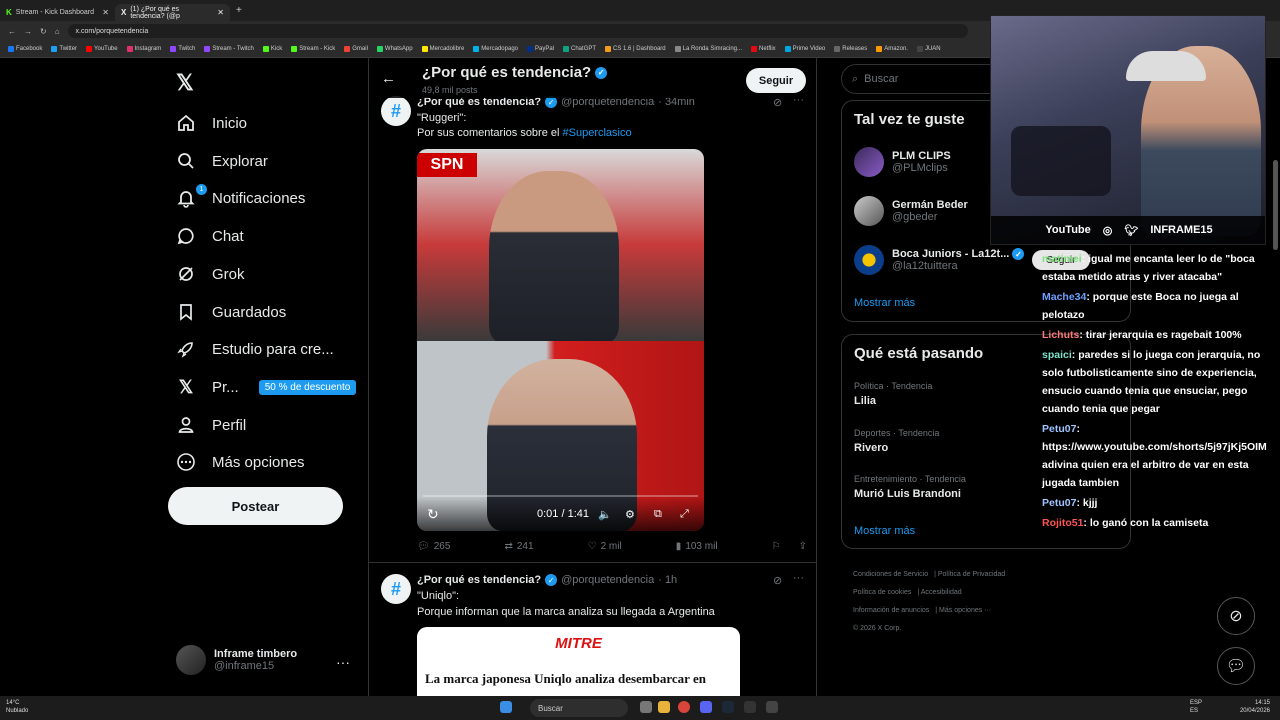 This screenshot has height=720, width=1280. What do you see at coordinates (102, 49) in the screenshot?
I see `bookmark-item: YouTube` at bounding box center [102, 49].